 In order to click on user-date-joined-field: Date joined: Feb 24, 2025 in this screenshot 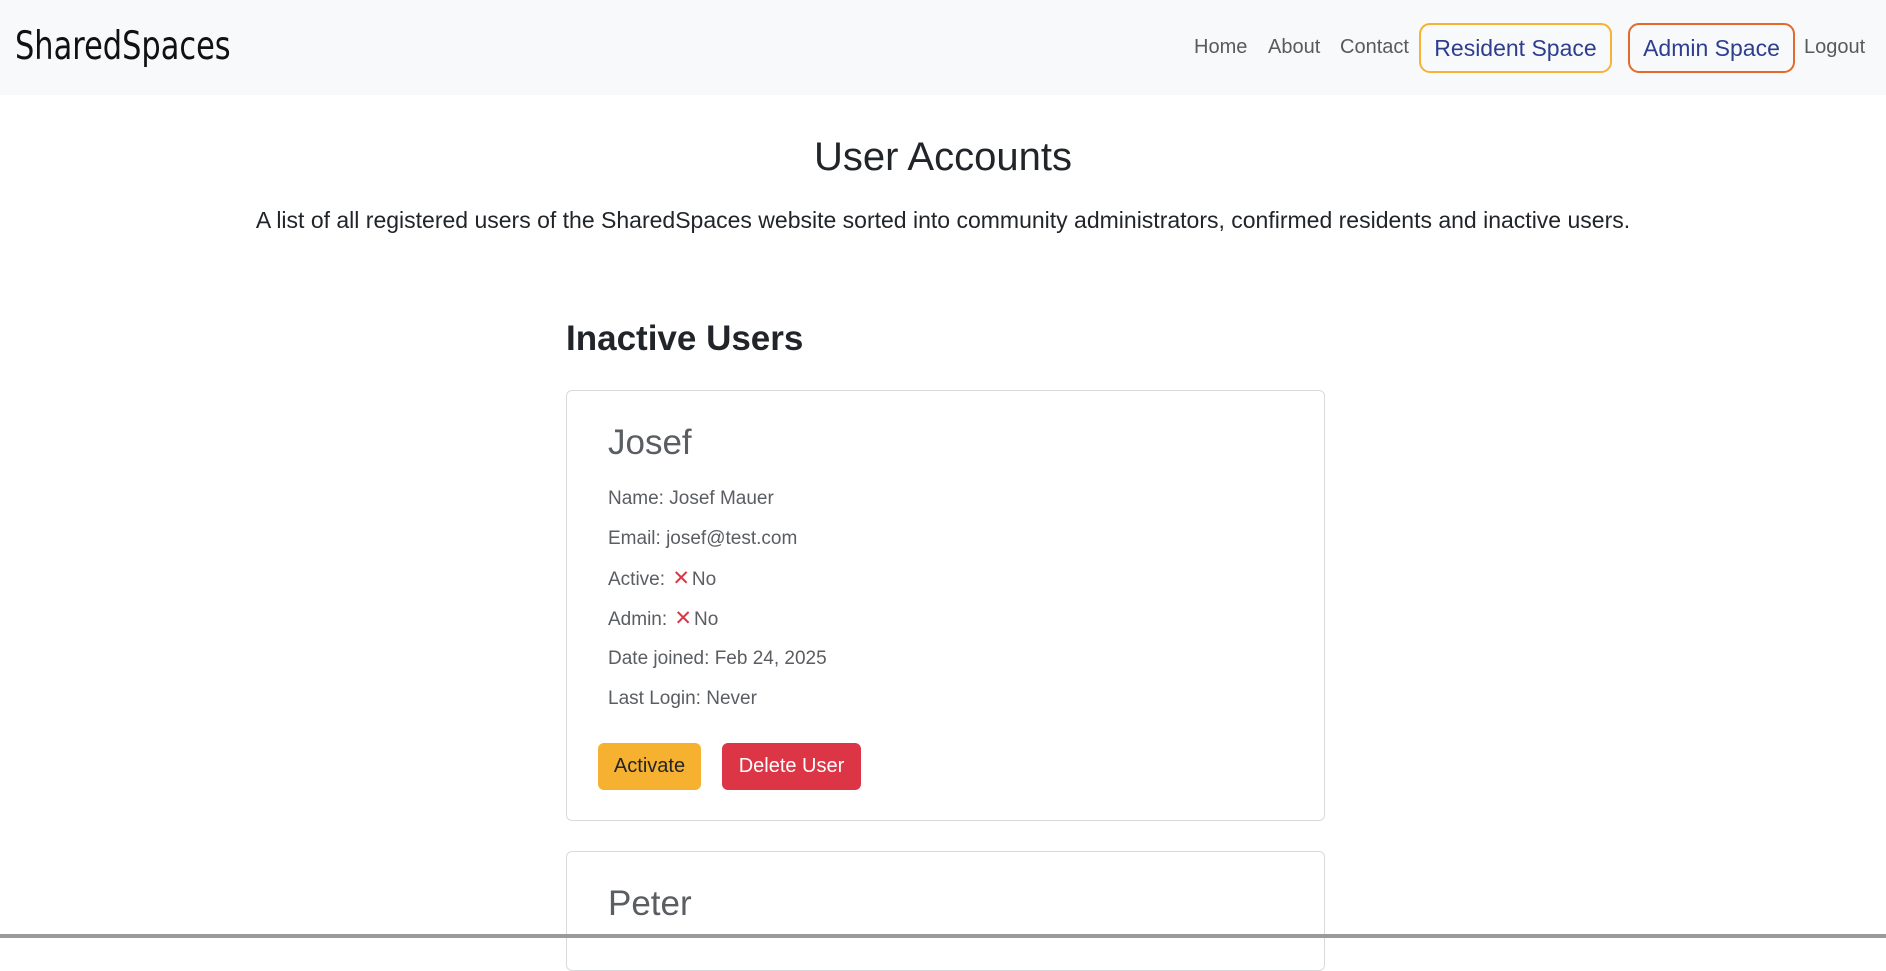, I will do `click(717, 659)`.